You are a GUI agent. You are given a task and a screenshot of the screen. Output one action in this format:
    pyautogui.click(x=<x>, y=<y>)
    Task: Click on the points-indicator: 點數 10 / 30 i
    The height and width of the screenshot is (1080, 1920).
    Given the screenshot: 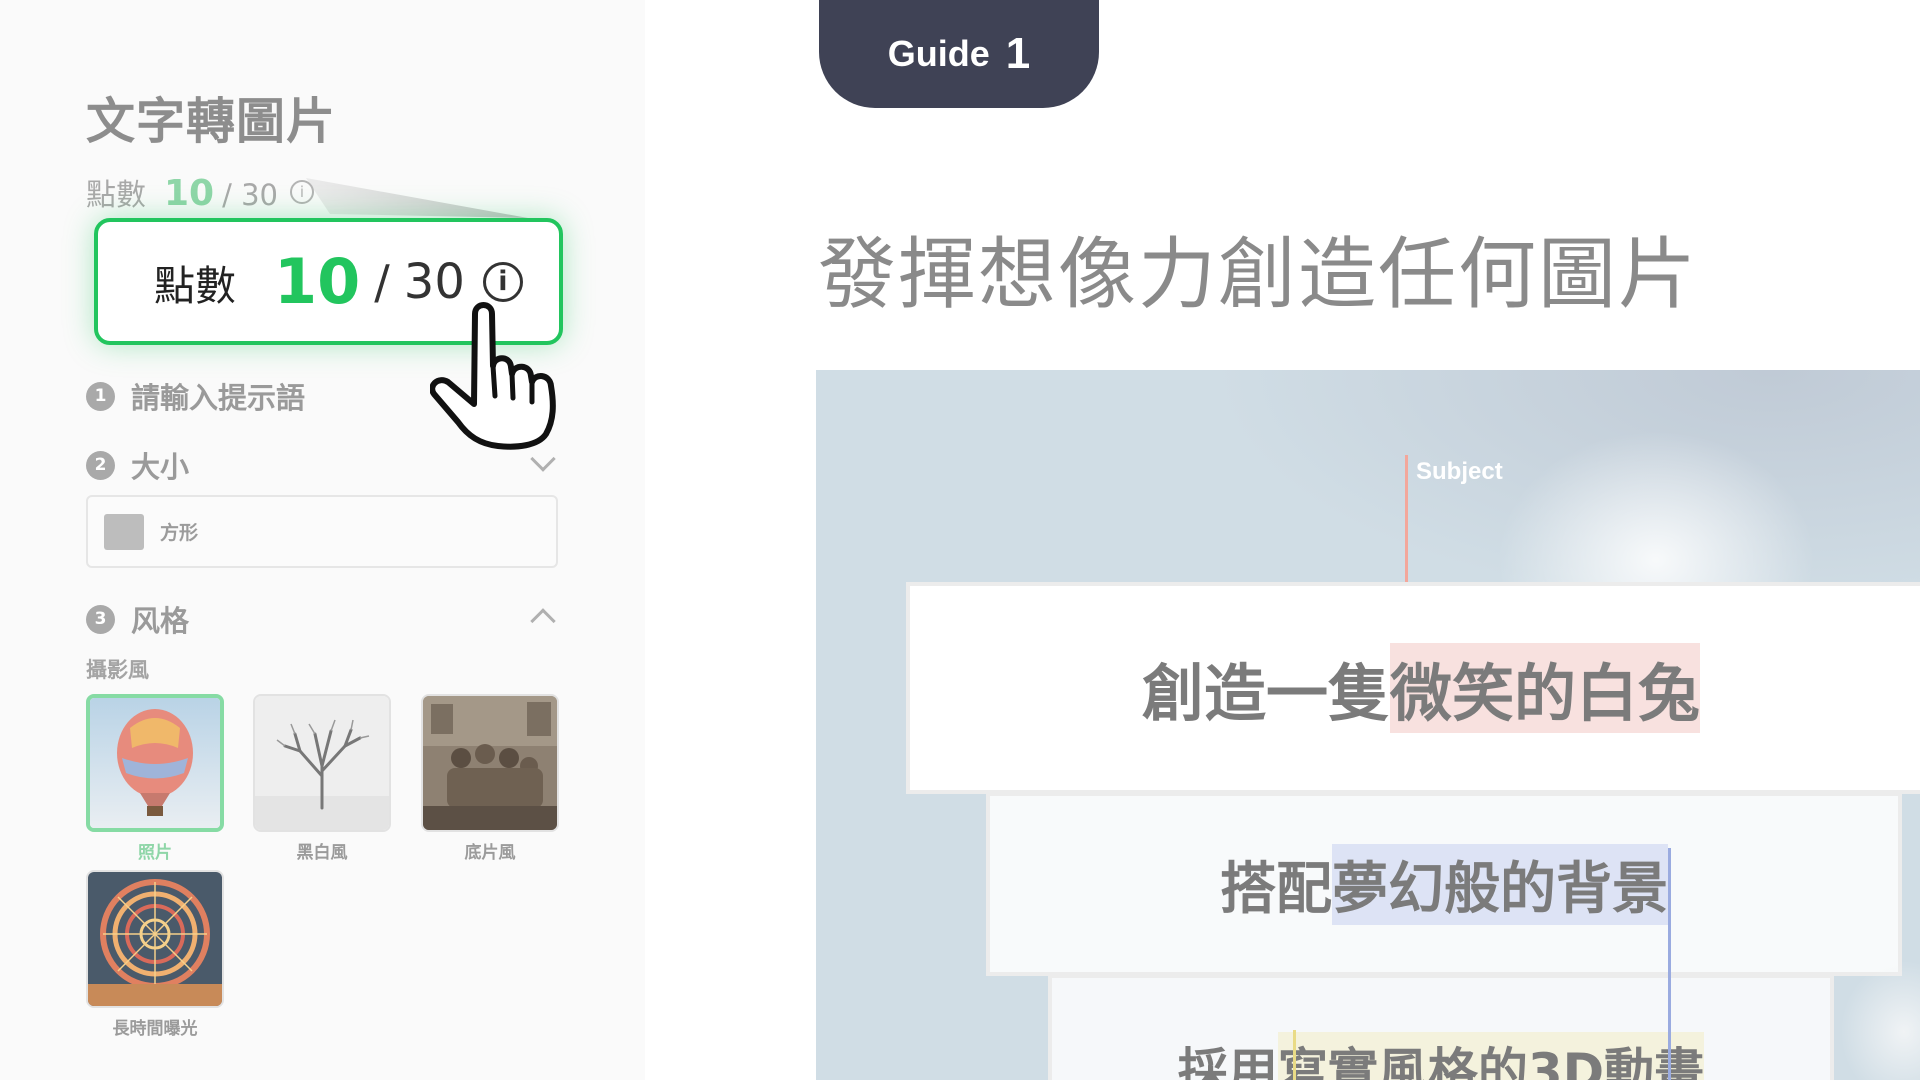 What is the action you would take?
    pyautogui.click(x=200, y=192)
    